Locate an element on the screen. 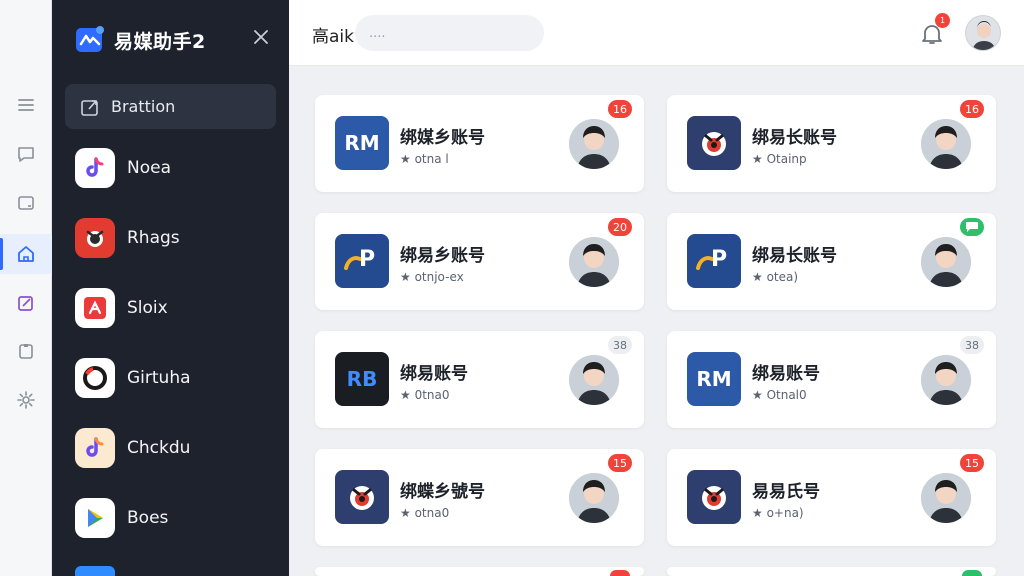 This screenshot has width=1024, height=576. account-card: P 绑易乡账号 ★ otnjo-ex 20 is located at coordinates (479, 261).